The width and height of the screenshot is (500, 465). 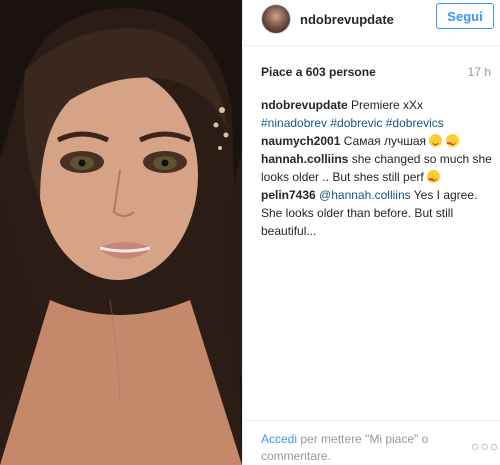 I want to click on login-link: Accedi, so click(x=279, y=439).